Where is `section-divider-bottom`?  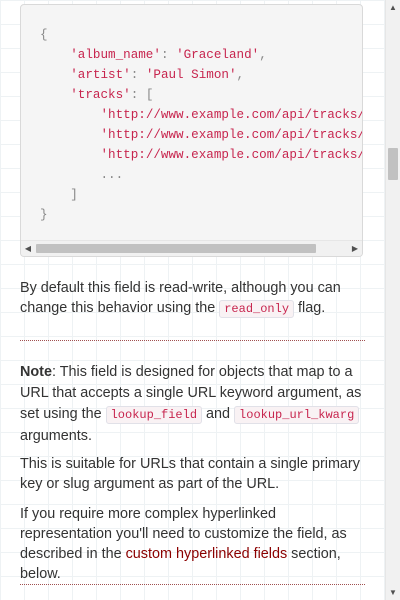
section-divider-bottom is located at coordinates (192, 584).